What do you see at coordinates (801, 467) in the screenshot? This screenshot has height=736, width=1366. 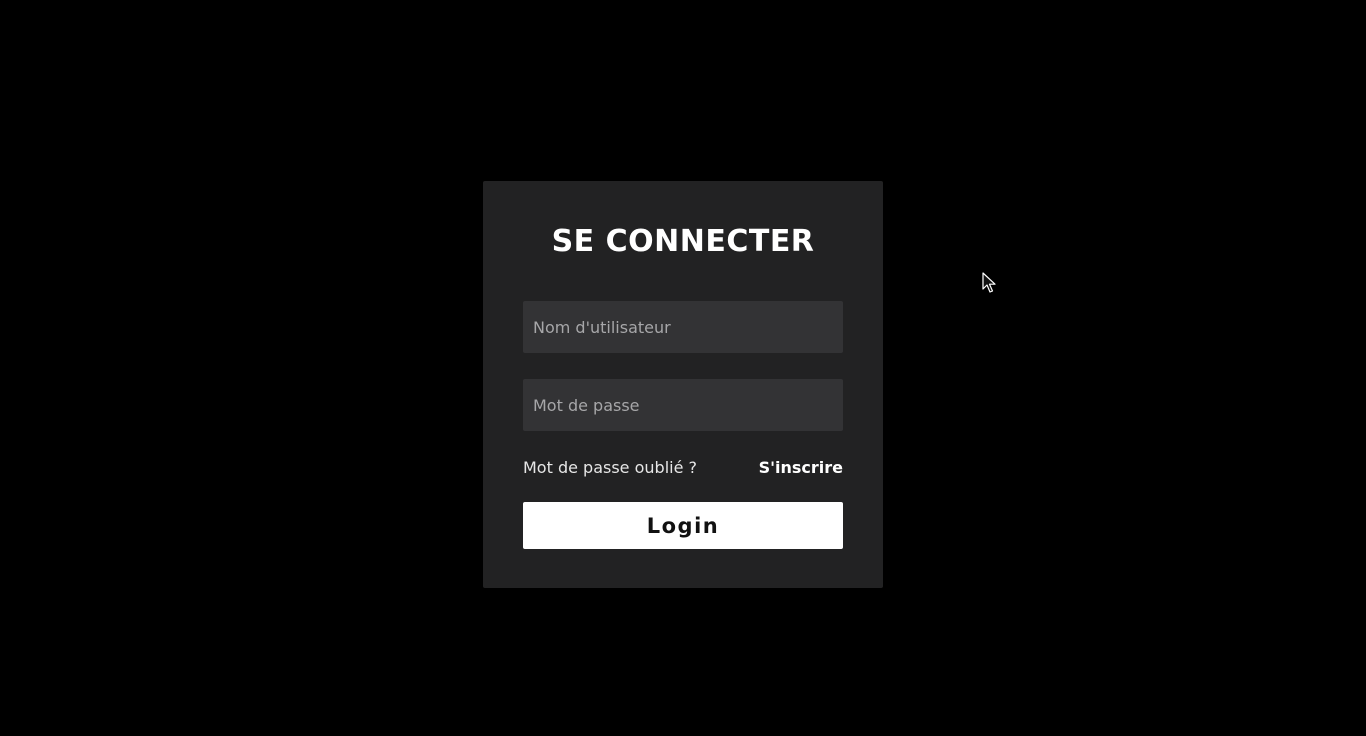 I see `signup-link: S'inscrire` at bounding box center [801, 467].